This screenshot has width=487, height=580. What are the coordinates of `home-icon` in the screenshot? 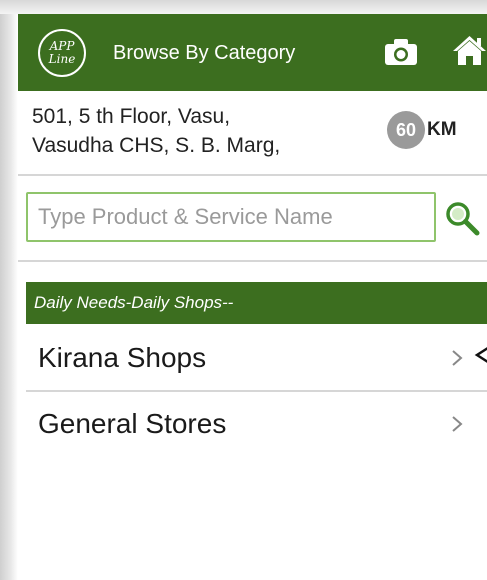 It's located at (469, 50).